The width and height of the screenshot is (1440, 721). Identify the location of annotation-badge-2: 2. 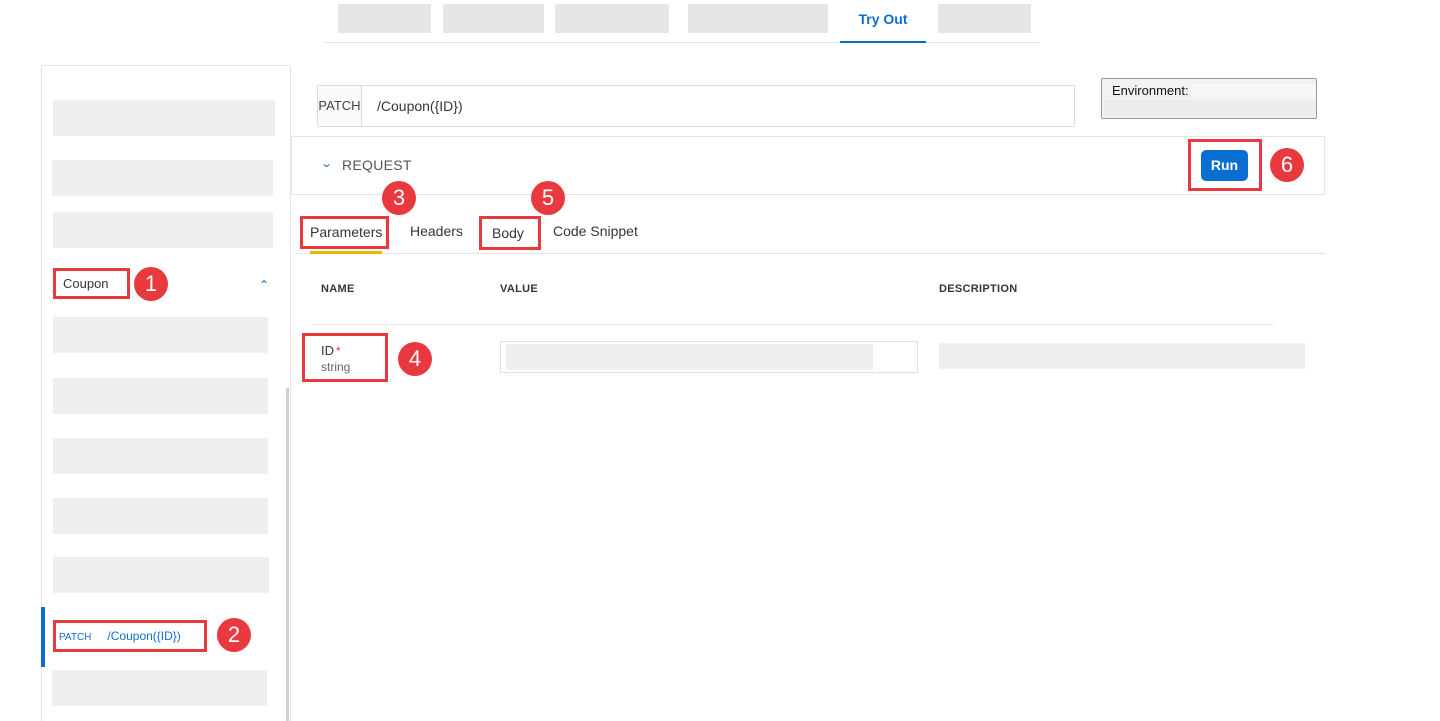
(234, 635).